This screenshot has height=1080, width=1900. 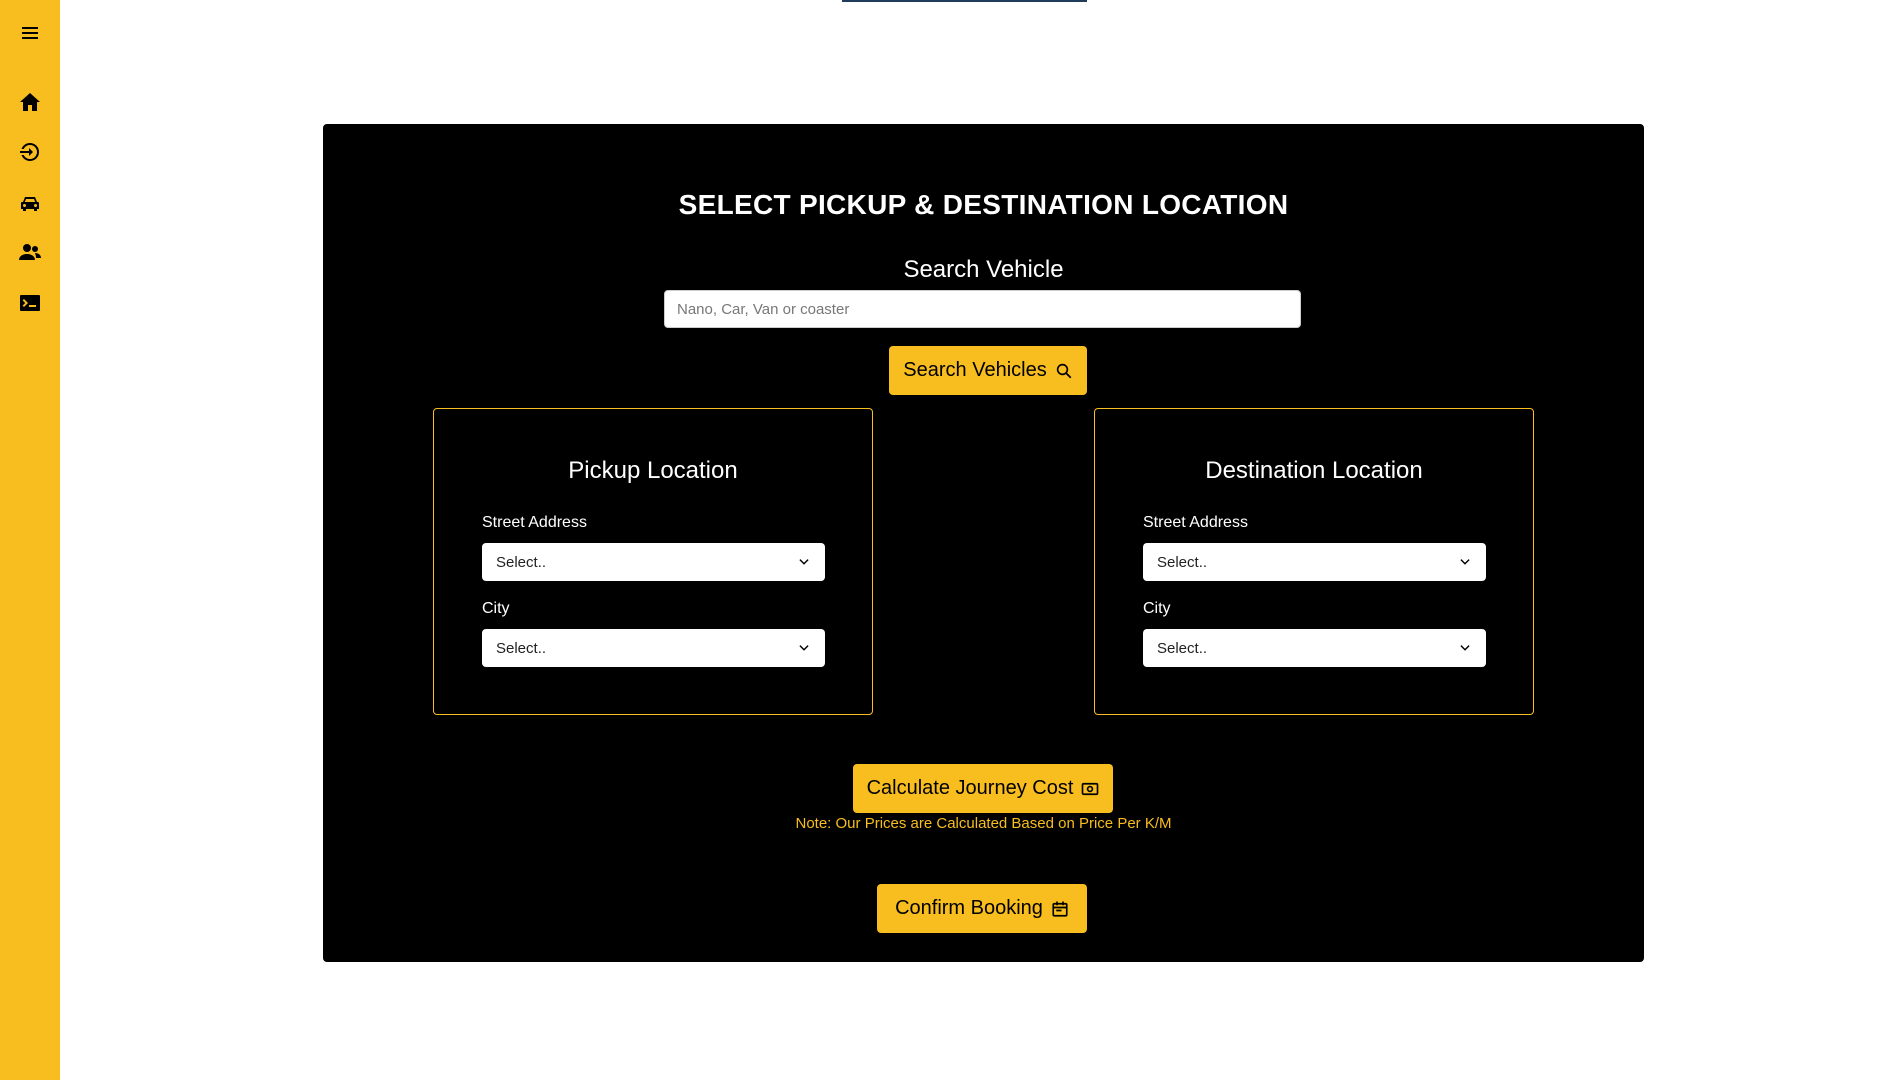 What do you see at coordinates (30, 152) in the screenshot?
I see `logout-icon` at bounding box center [30, 152].